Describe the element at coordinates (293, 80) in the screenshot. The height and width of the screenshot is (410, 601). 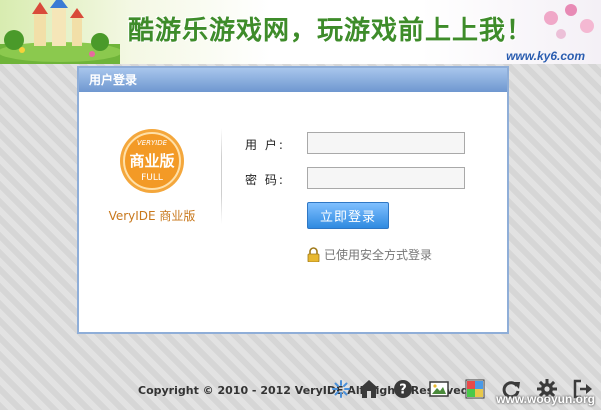
I see `panel-title: 用户登录` at that location.